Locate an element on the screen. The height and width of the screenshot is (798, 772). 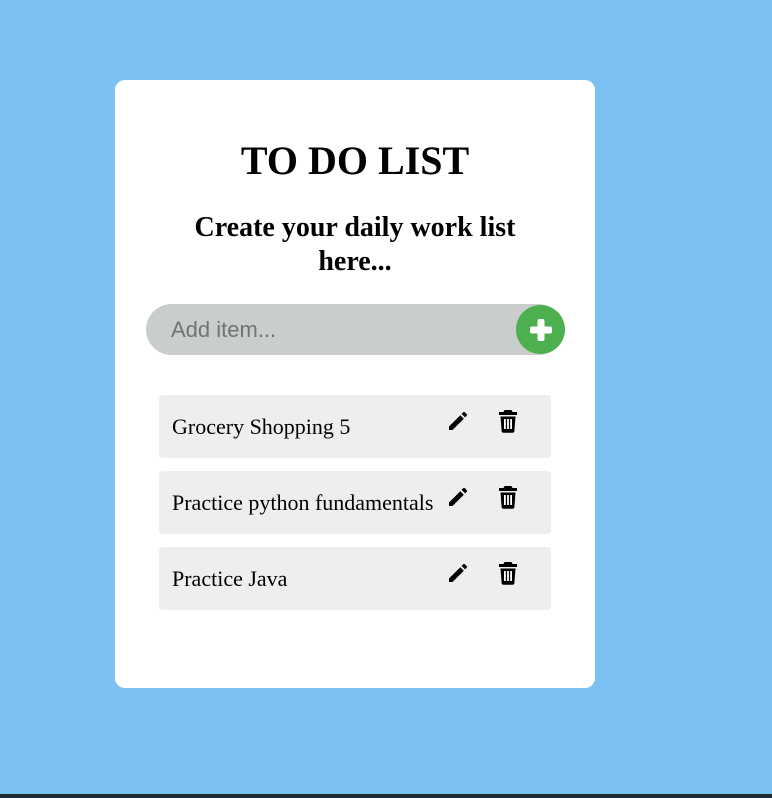
list-item: Grocery Shopping 5 is located at coordinates (355, 426).